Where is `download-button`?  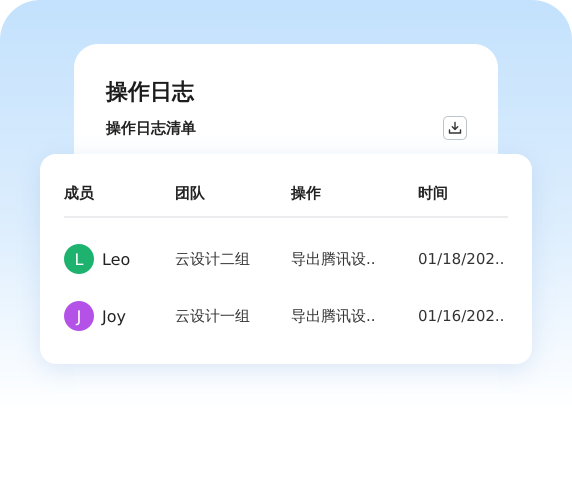 download-button is located at coordinates (455, 128).